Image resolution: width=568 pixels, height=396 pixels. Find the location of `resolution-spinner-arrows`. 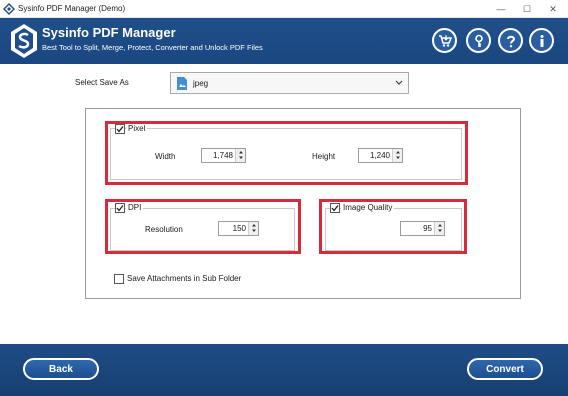

resolution-spinner-arrows is located at coordinates (253, 228).